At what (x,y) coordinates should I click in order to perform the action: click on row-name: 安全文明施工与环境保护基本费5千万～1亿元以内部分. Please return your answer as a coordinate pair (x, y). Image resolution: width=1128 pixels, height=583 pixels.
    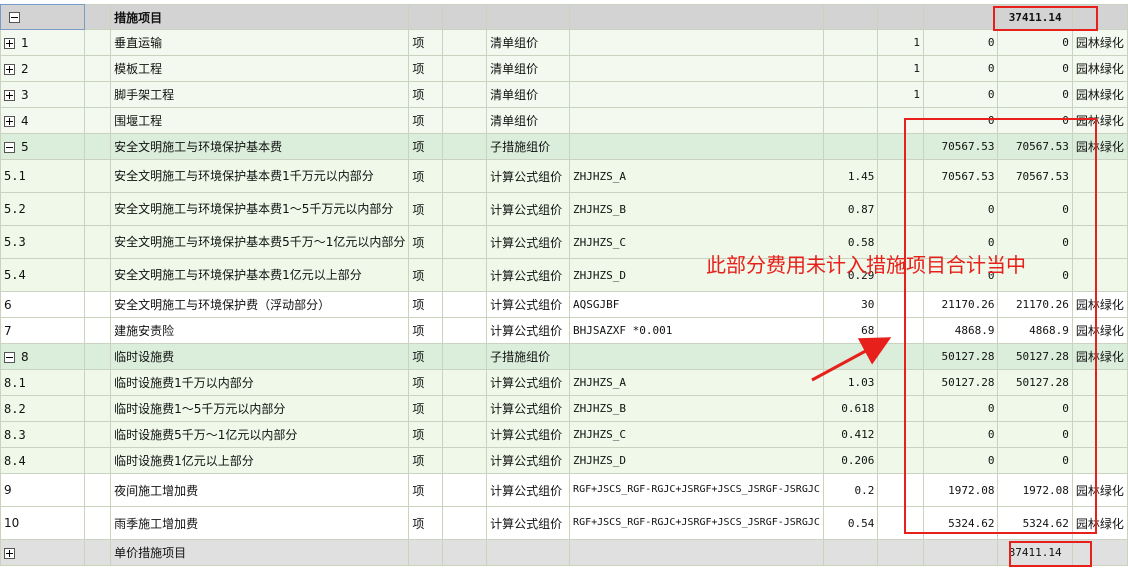
    Looking at the image, I should click on (260, 242).